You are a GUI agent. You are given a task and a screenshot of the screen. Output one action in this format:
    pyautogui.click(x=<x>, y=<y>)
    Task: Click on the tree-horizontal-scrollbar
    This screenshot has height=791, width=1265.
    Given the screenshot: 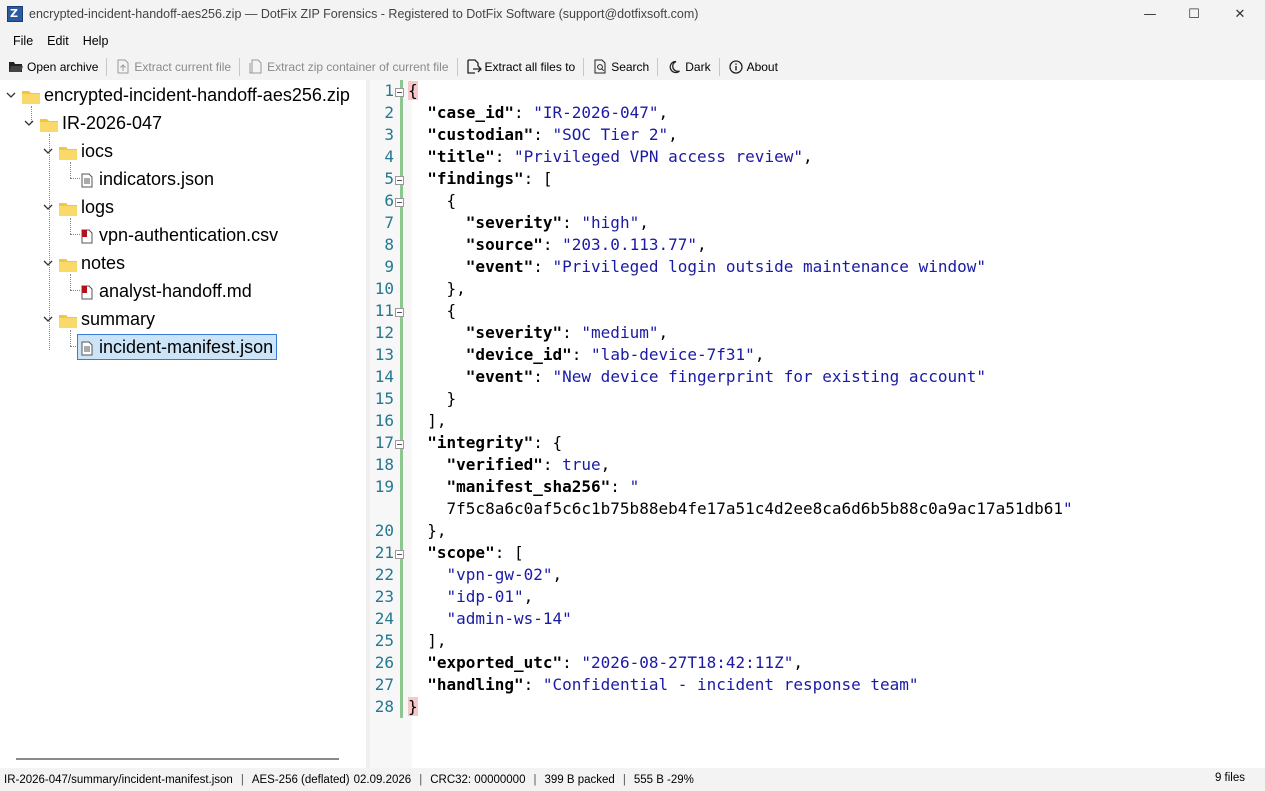 What is the action you would take?
    pyautogui.click(x=177, y=759)
    